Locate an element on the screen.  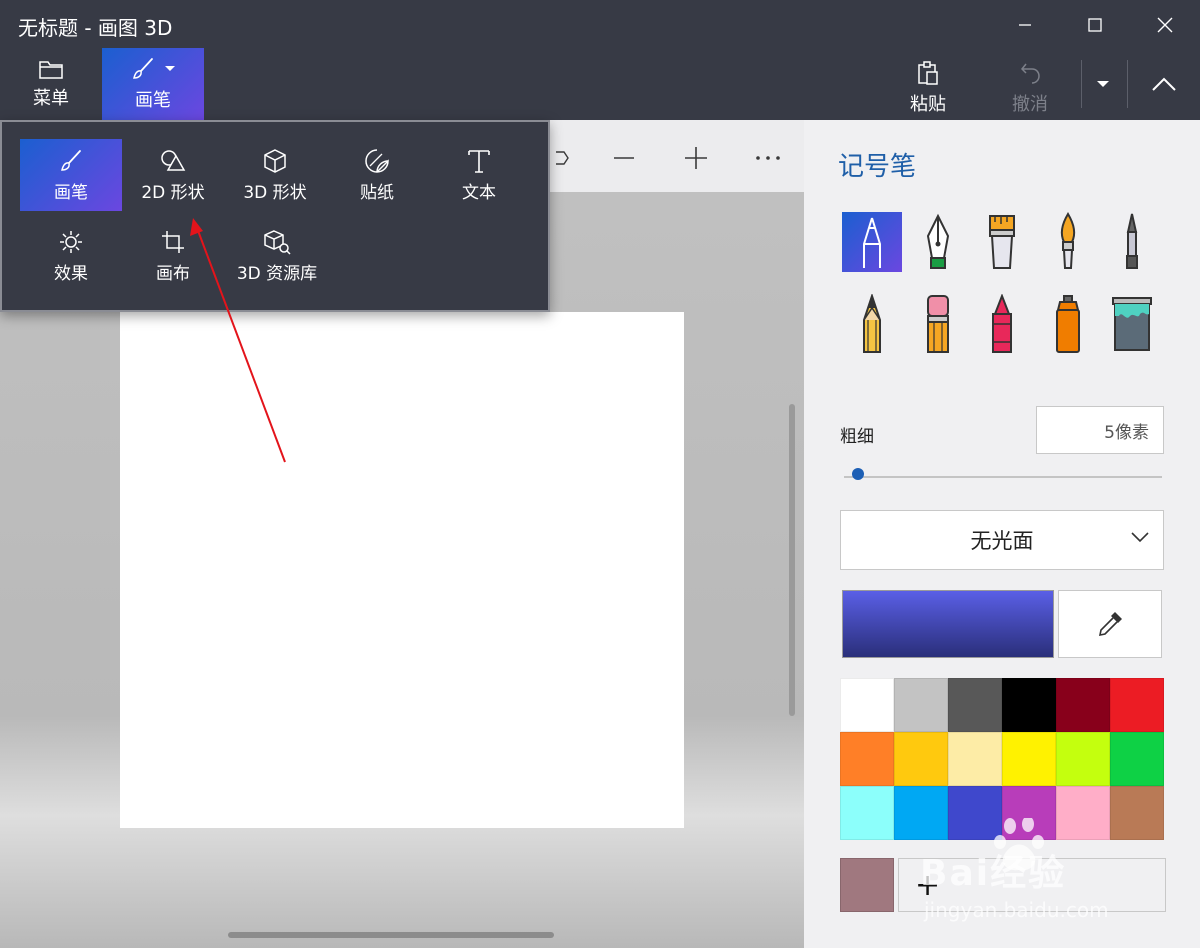
tool-oil-brush is located at coordinates (1002, 242).